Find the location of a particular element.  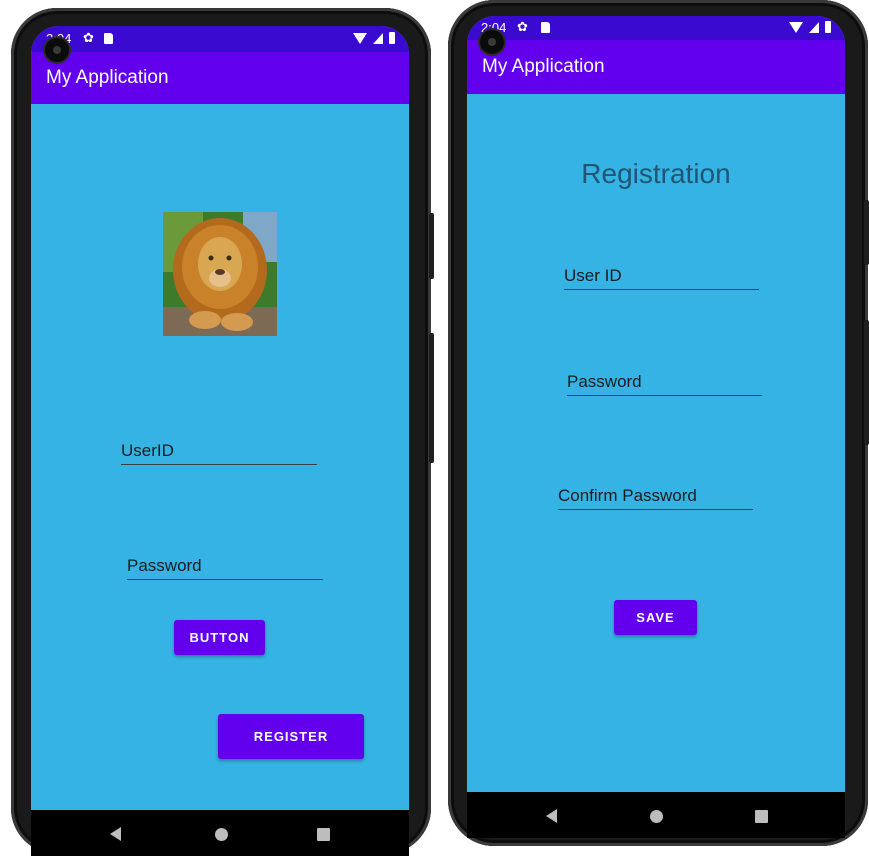

front-camera-right is located at coordinates (492, 42).